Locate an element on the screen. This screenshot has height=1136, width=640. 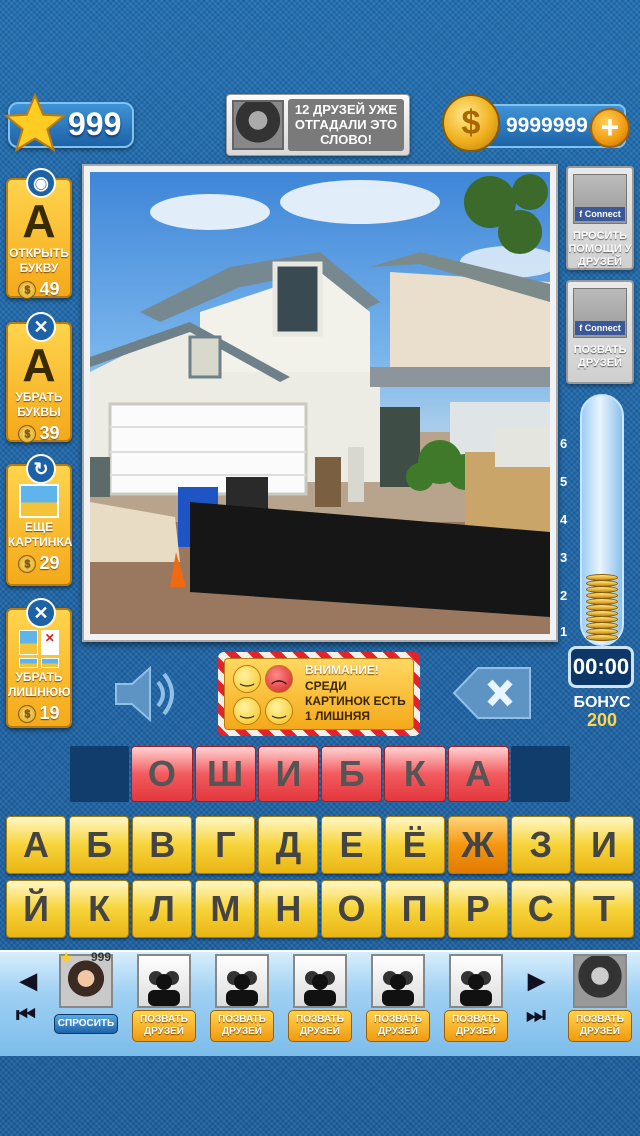
invite-friends-label: ПОЗВАТЬ ДРУЗЕЙ is located at coordinates (600, 356).